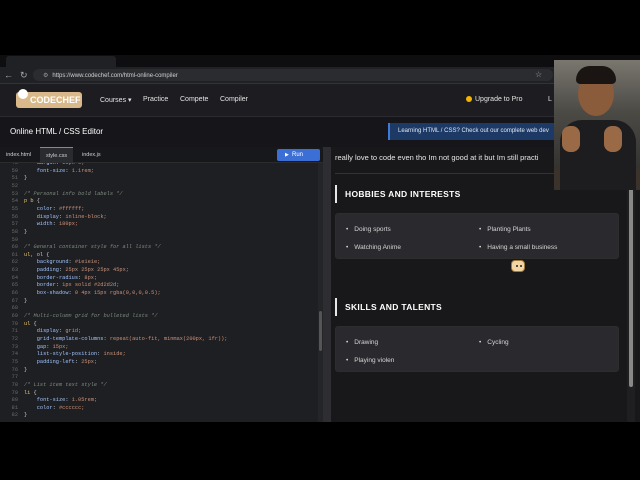 The height and width of the screenshot is (480, 640). I want to click on browser-tab, so click(175, 61).